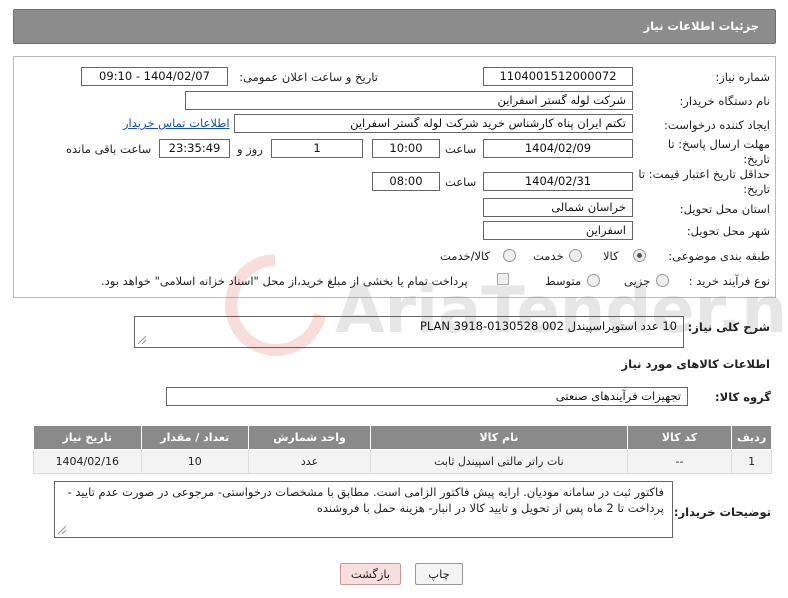 The image size is (788, 598). Describe the element at coordinates (728, 327) in the screenshot. I see `description-label: شرح کلی نیاز:` at that location.